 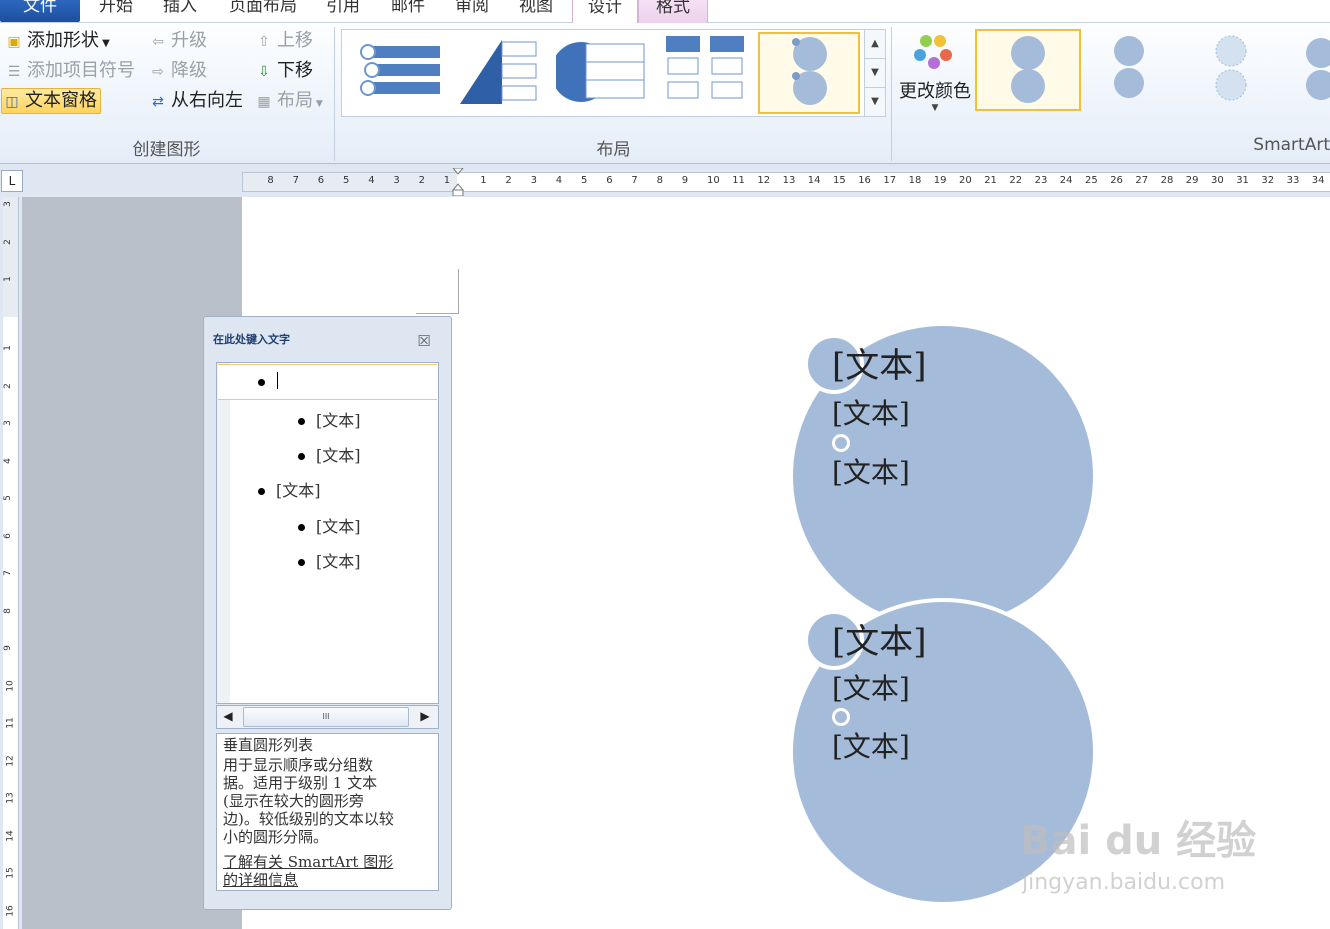 I want to click on add-shape-label: 添加形状, so click(x=63, y=40).